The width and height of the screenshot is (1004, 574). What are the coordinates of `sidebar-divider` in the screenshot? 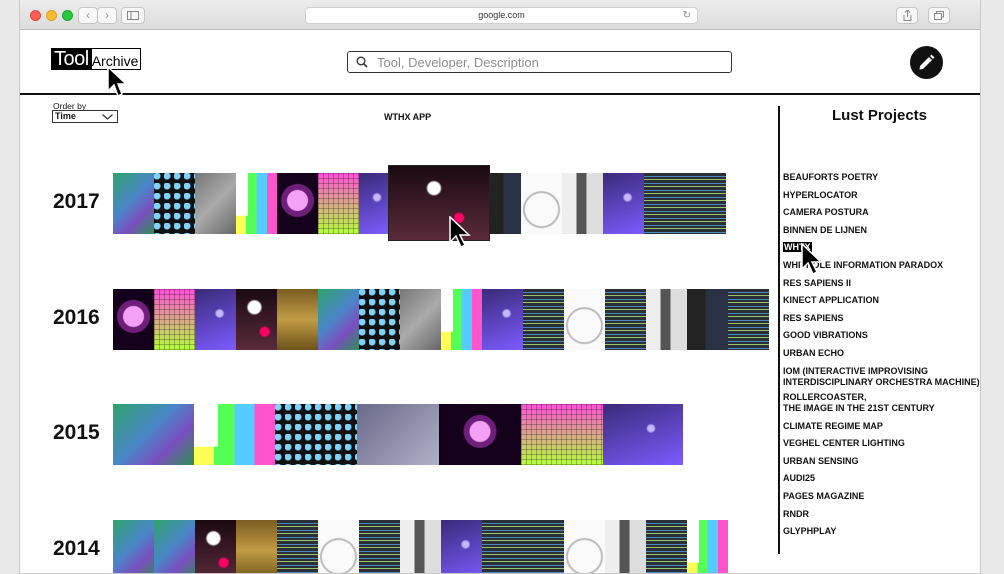 It's located at (779, 330).